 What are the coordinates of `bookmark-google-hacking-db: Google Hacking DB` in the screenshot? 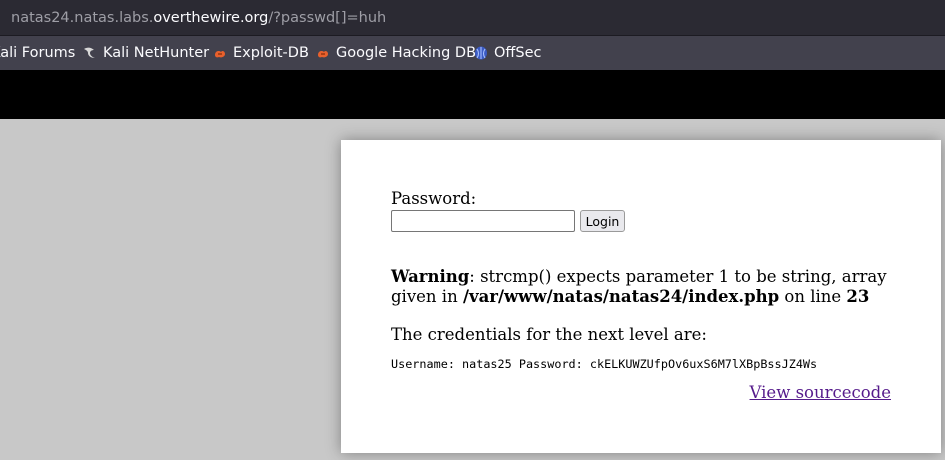 It's located at (396, 53).